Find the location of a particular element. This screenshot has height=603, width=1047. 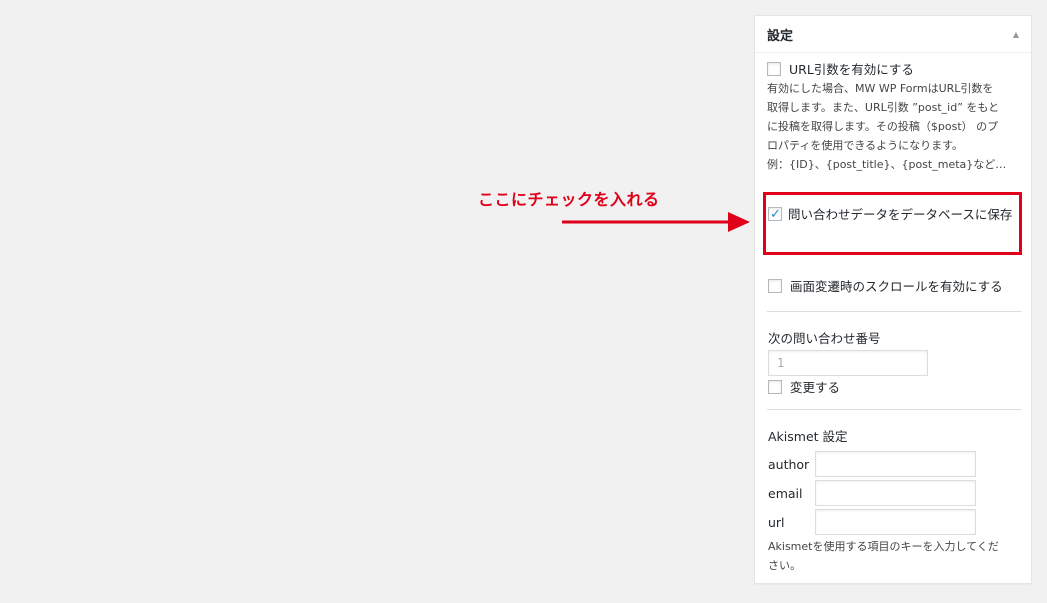

description-line: に投稿を取得します。その投稿（$post） のプ is located at coordinates (883, 126).